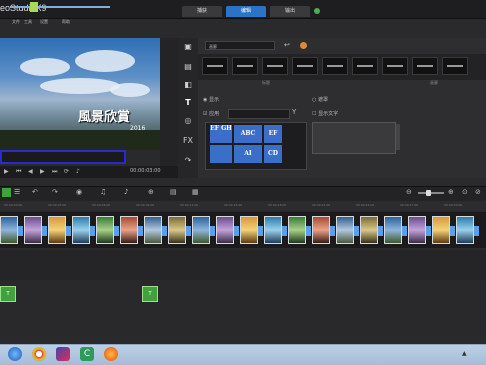  I want to click on audio-mixer-icon: ♫, so click(103, 192).